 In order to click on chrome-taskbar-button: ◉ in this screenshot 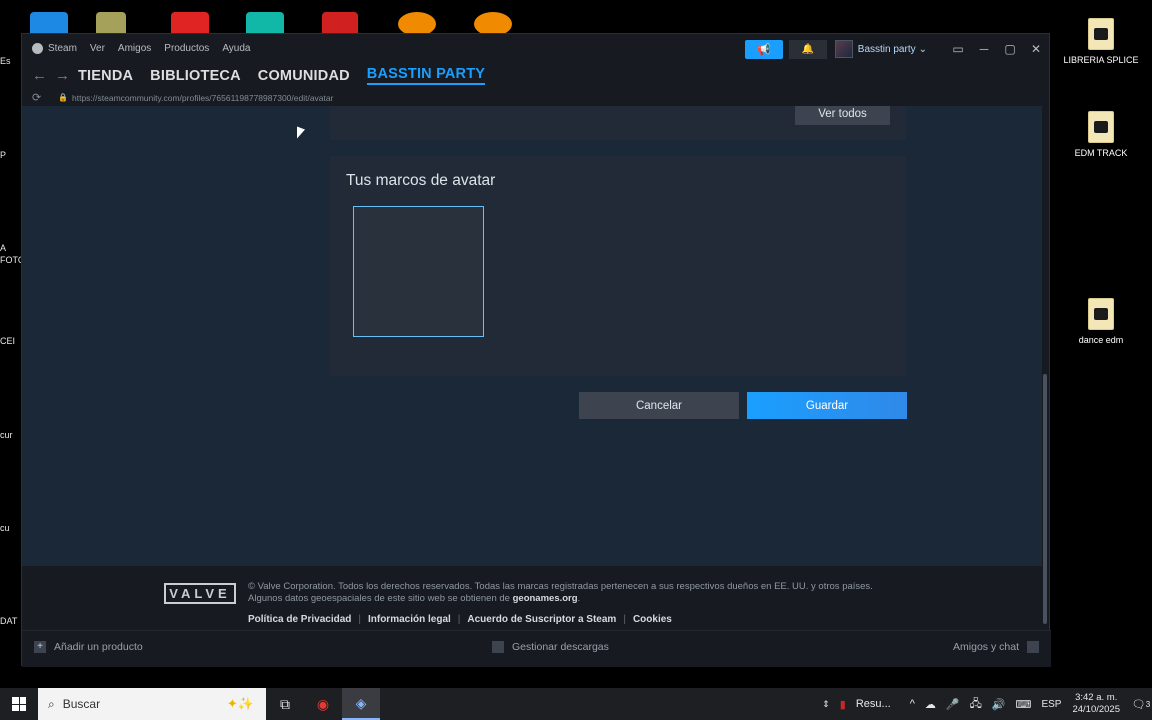, I will do `click(323, 704)`.